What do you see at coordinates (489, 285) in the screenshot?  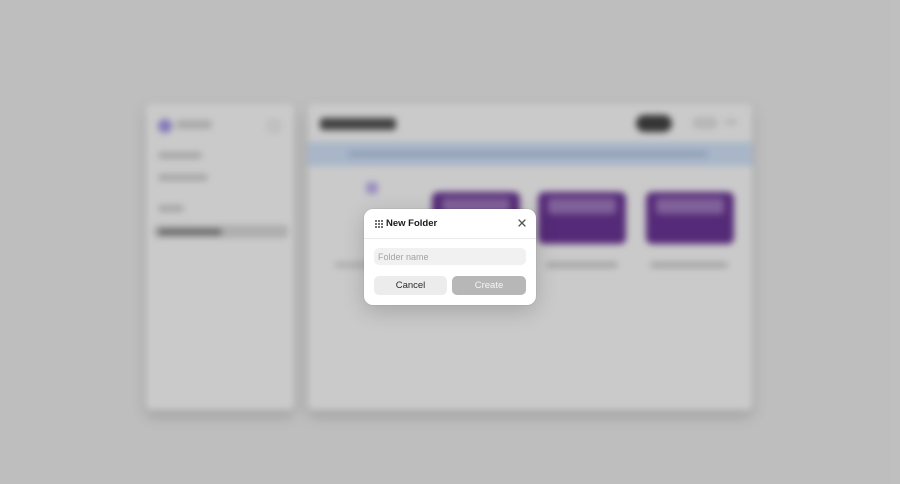 I see `create-button: Create` at bounding box center [489, 285].